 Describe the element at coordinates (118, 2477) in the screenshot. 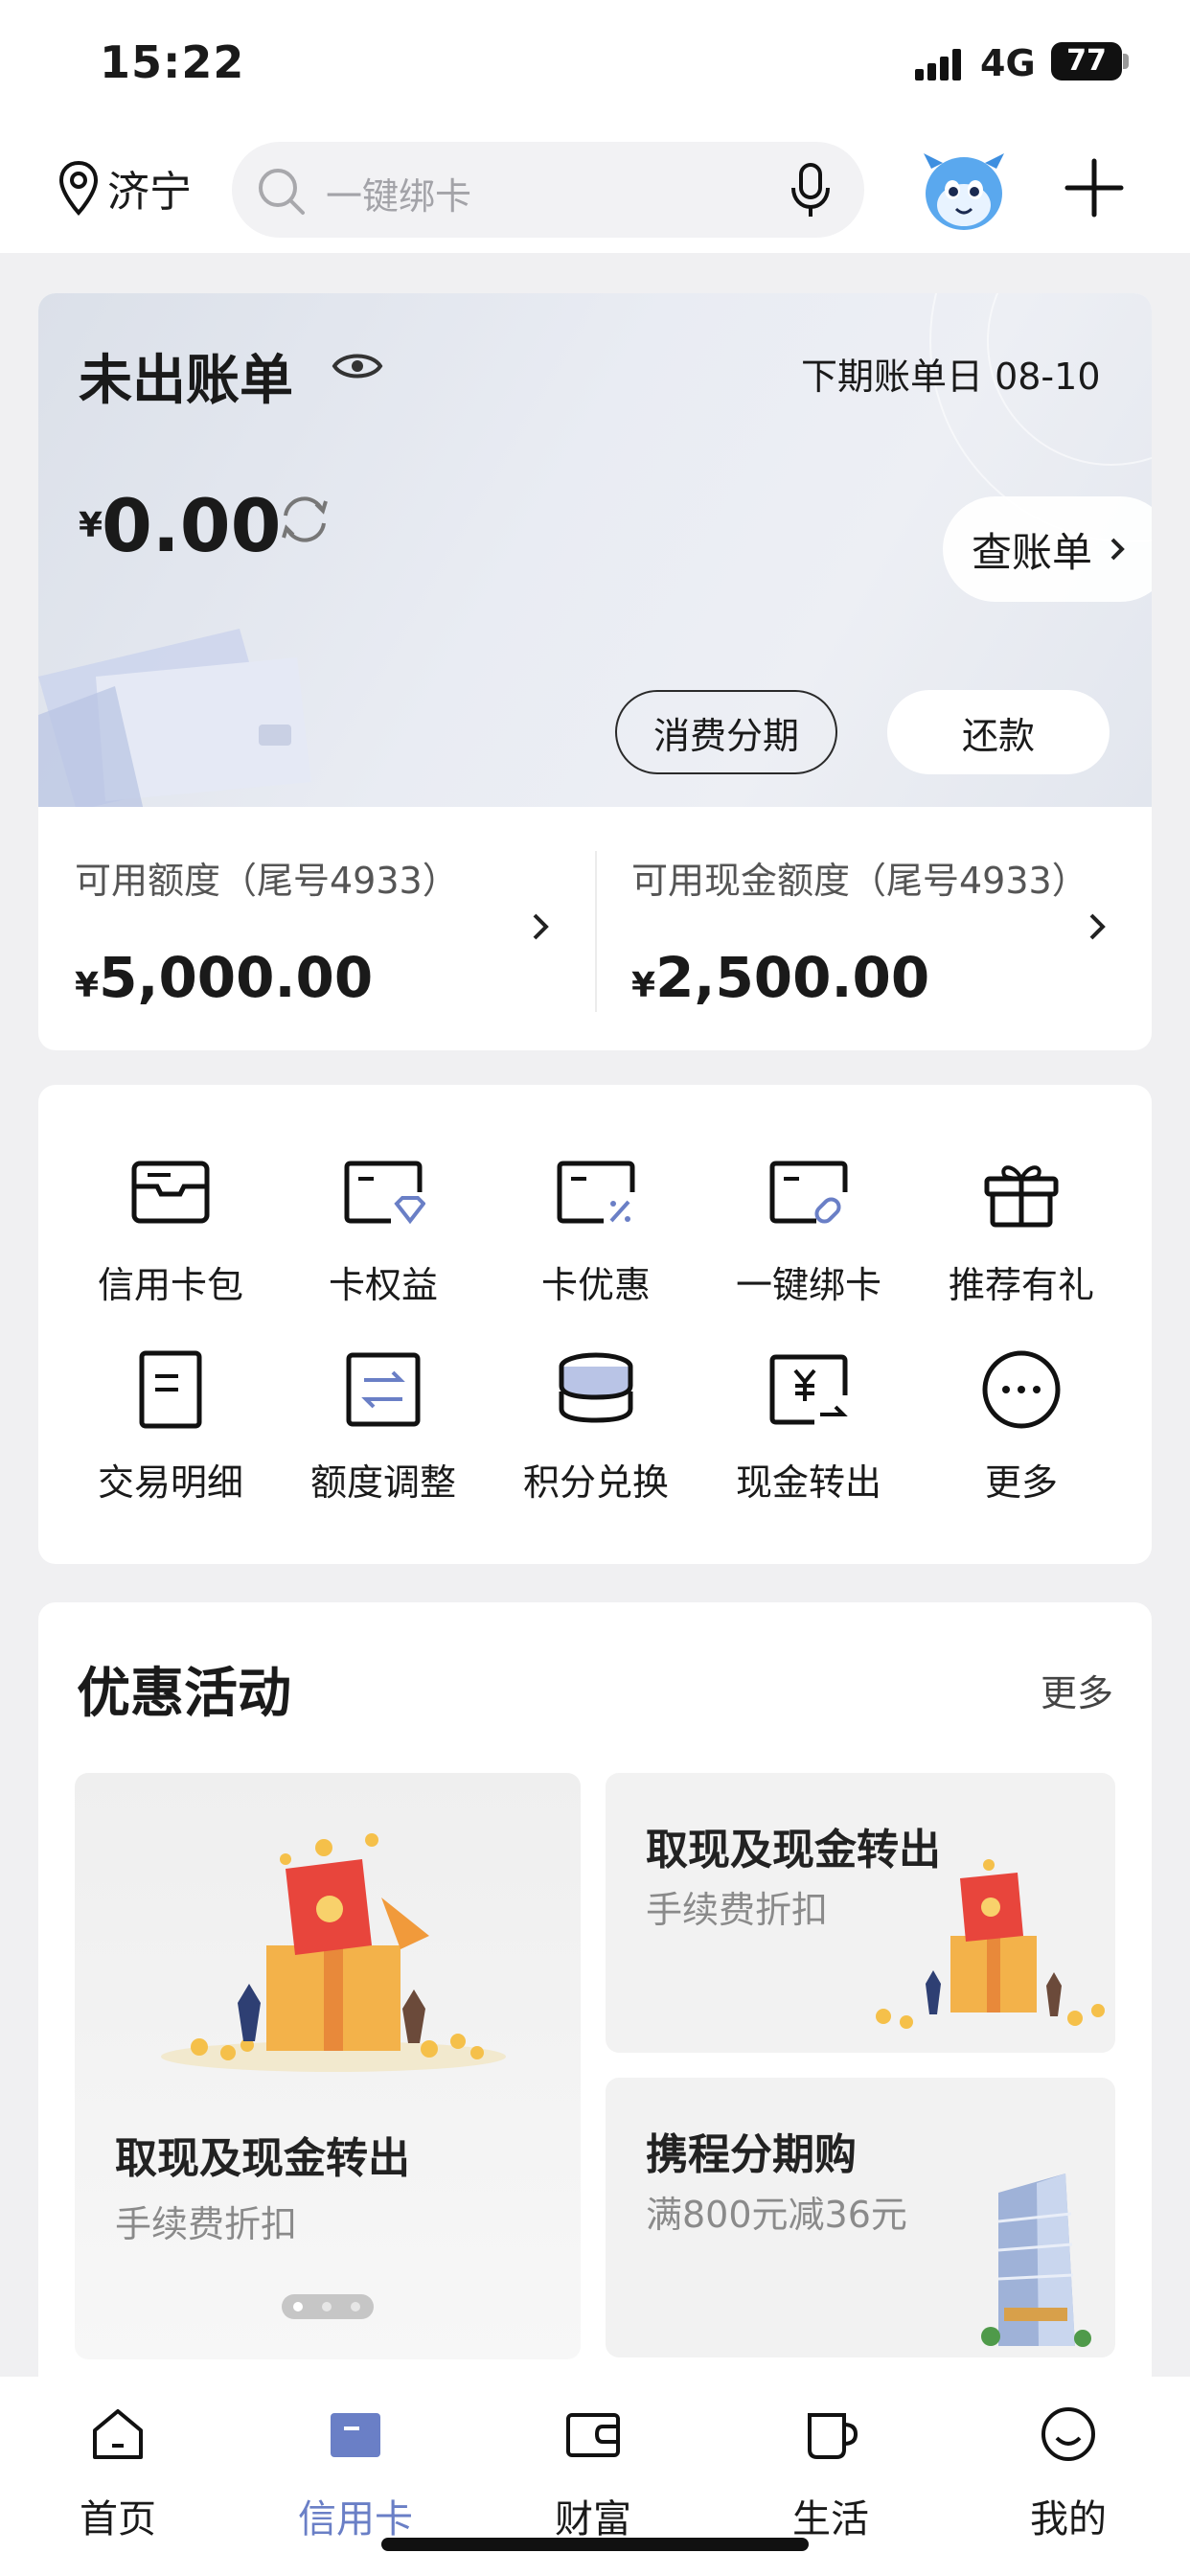

I see `tab-home: 首页` at that location.